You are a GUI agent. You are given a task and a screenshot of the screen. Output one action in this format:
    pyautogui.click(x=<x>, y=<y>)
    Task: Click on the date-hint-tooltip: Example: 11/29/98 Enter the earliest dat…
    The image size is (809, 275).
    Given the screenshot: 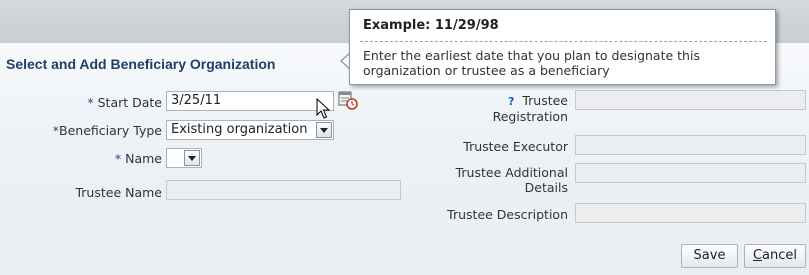 What is the action you would take?
    pyautogui.click(x=562, y=47)
    